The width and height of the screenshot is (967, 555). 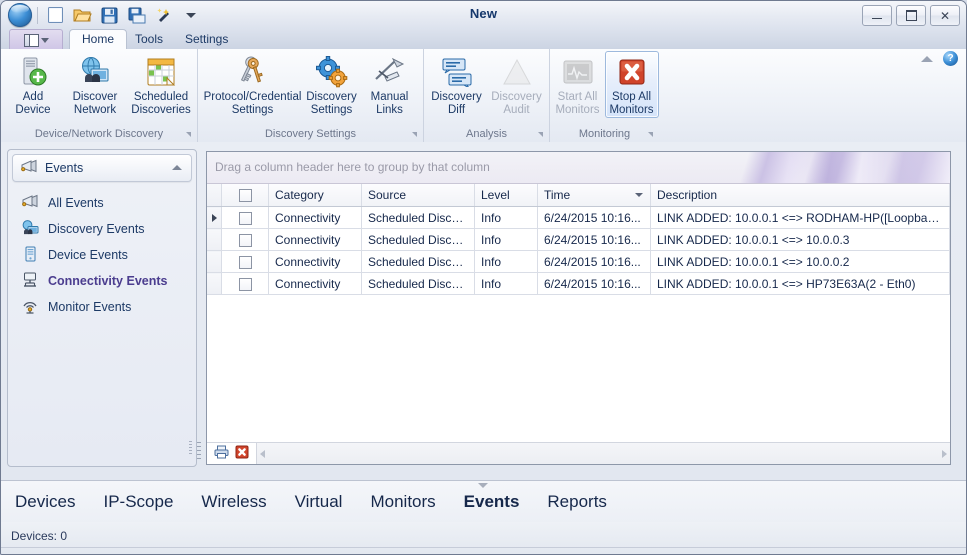 What do you see at coordinates (161, 72) in the screenshot?
I see `scheduled-discoveries-icon` at bounding box center [161, 72].